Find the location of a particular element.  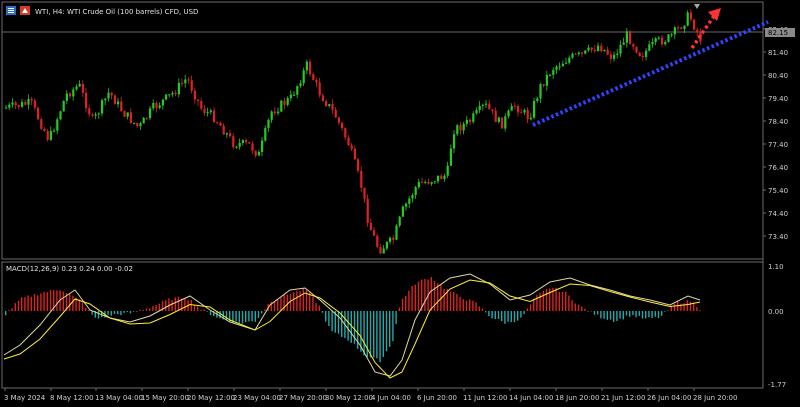

time-label: 18 Jun 20:00 is located at coordinates (577, 398).